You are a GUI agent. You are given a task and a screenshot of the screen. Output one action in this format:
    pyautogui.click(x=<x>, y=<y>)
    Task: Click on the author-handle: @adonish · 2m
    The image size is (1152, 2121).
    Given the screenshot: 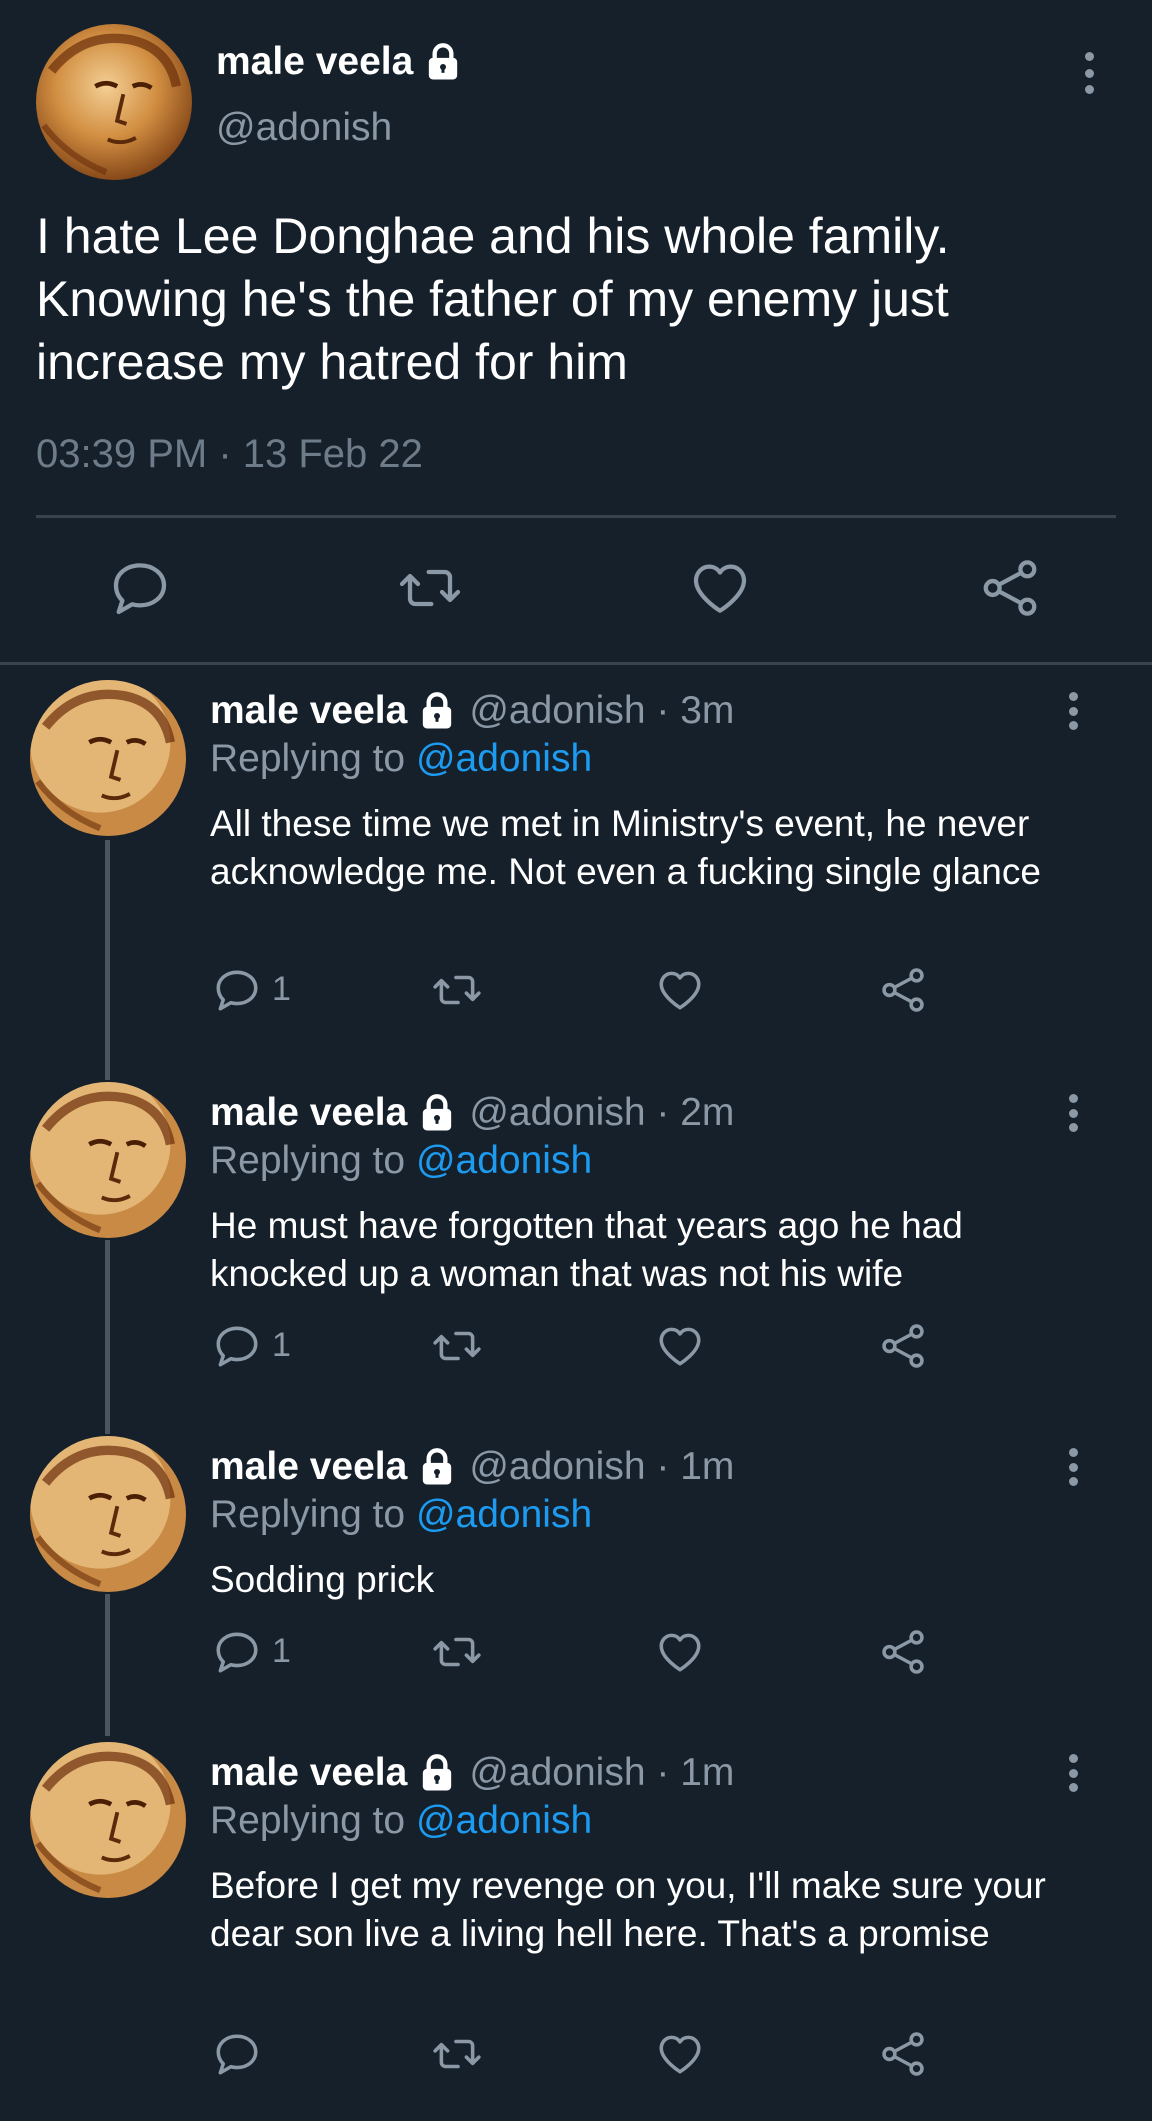 What is the action you would take?
    pyautogui.click(x=601, y=1113)
    